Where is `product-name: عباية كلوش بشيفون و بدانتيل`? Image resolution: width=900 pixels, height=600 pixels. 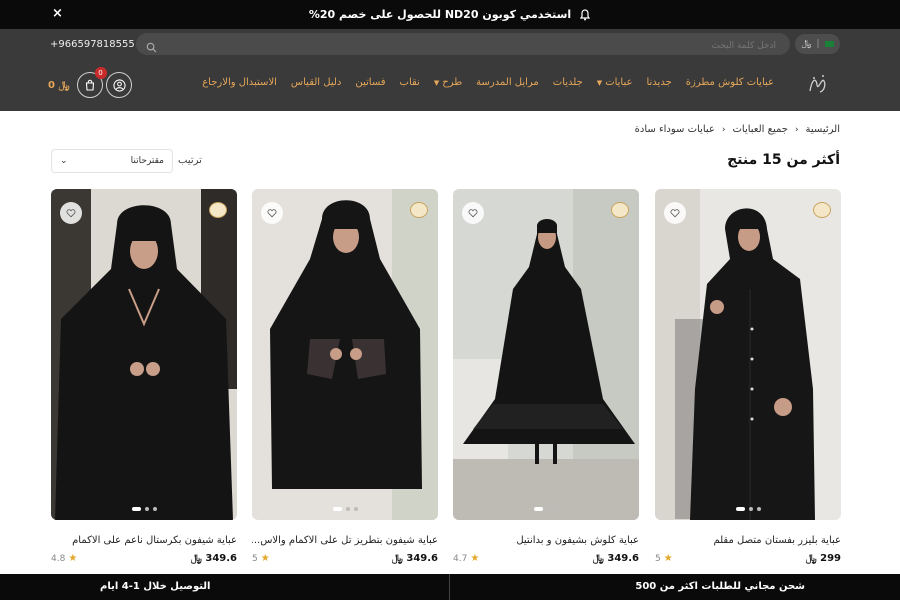
product-name: عباية كلوش بشيفون و بدانتيل is located at coordinates (546, 540).